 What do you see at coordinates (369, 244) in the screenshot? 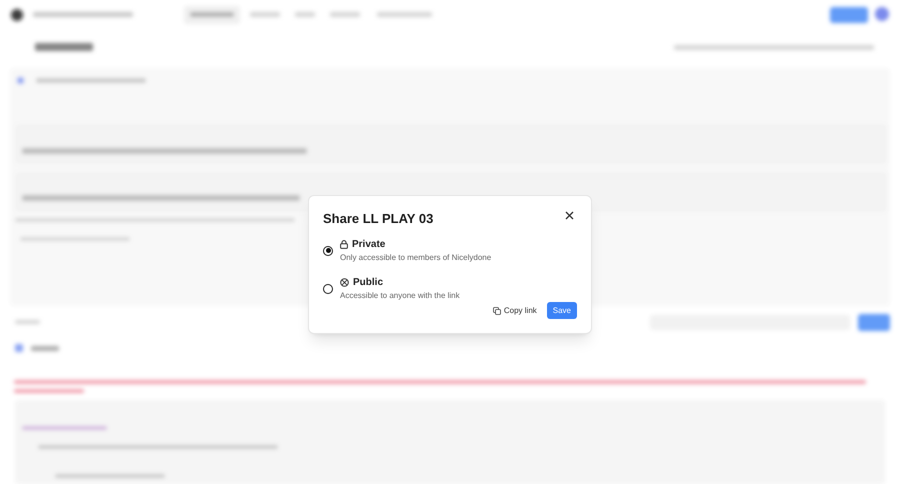
I see `option-label: Private` at bounding box center [369, 244].